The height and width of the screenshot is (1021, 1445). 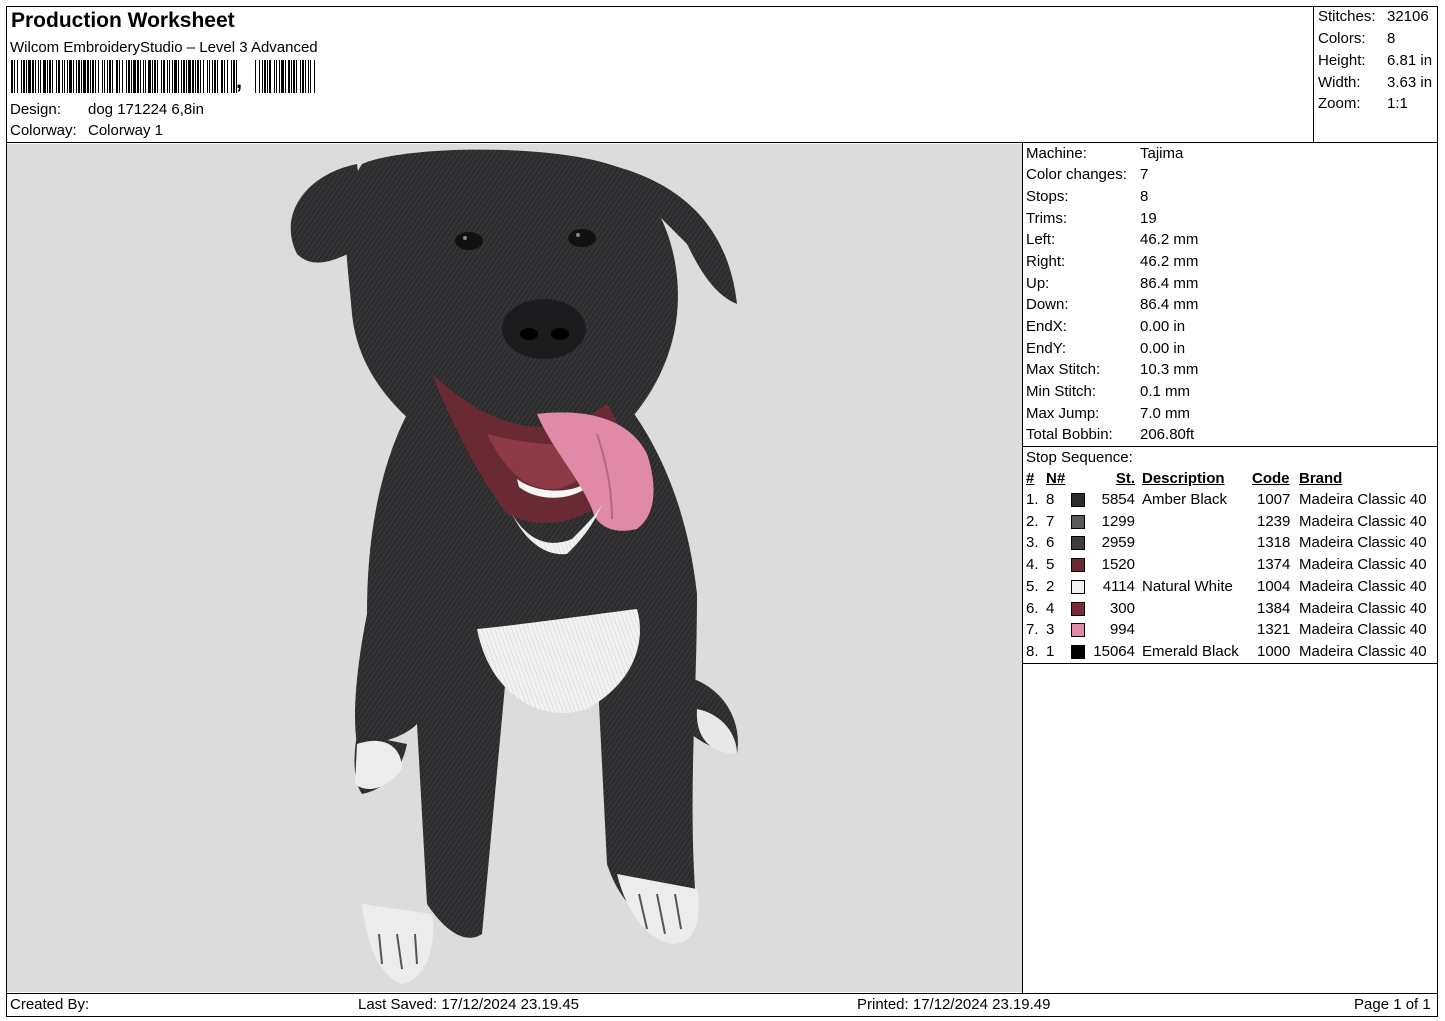 I want to click on col-header-brand: Brand, so click(x=1321, y=478).